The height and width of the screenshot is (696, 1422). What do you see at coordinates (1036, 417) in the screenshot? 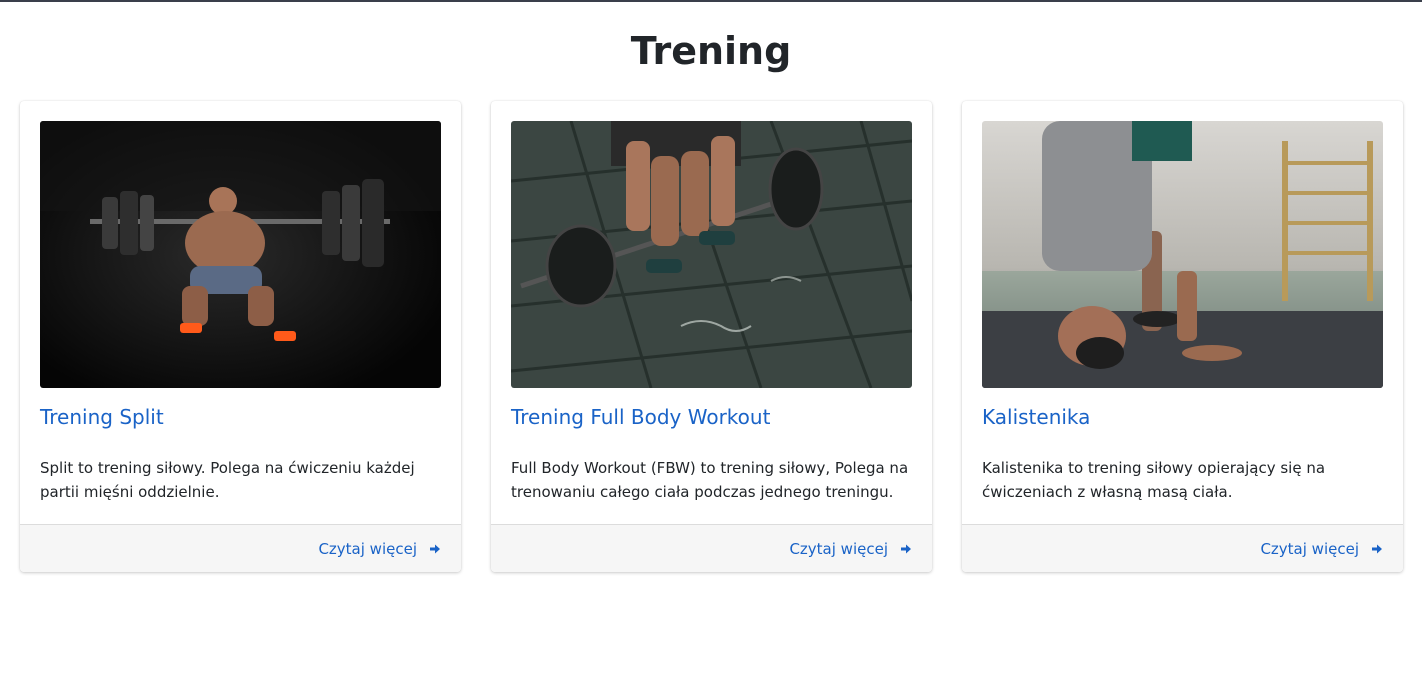
I see `card-title: Kalistenika` at bounding box center [1036, 417].